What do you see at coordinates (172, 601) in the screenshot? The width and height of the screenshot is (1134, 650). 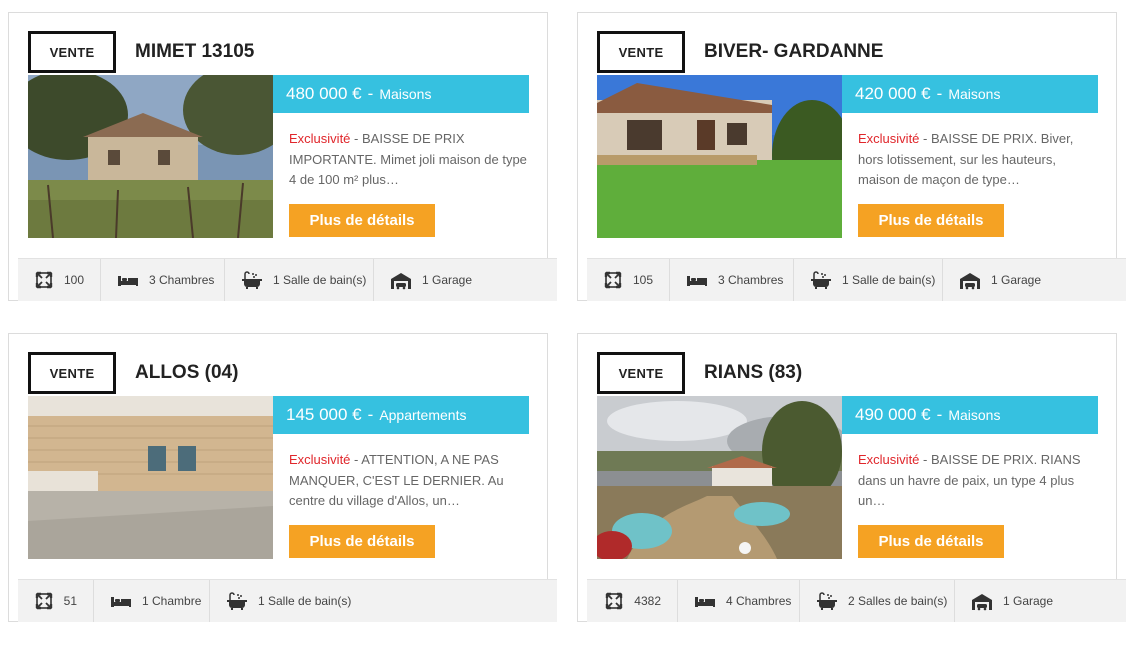 I see `feature-value: 1 Chambre` at bounding box center [172, 601].